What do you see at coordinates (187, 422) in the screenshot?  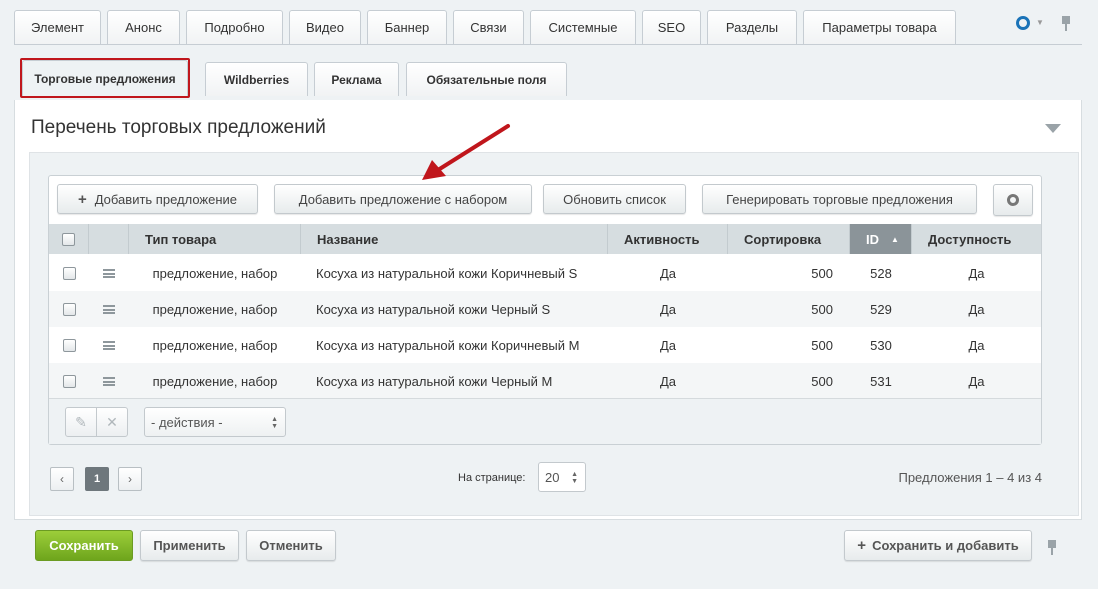 I see `actions-select-value: - действия -` at bounding box center [187, 422].